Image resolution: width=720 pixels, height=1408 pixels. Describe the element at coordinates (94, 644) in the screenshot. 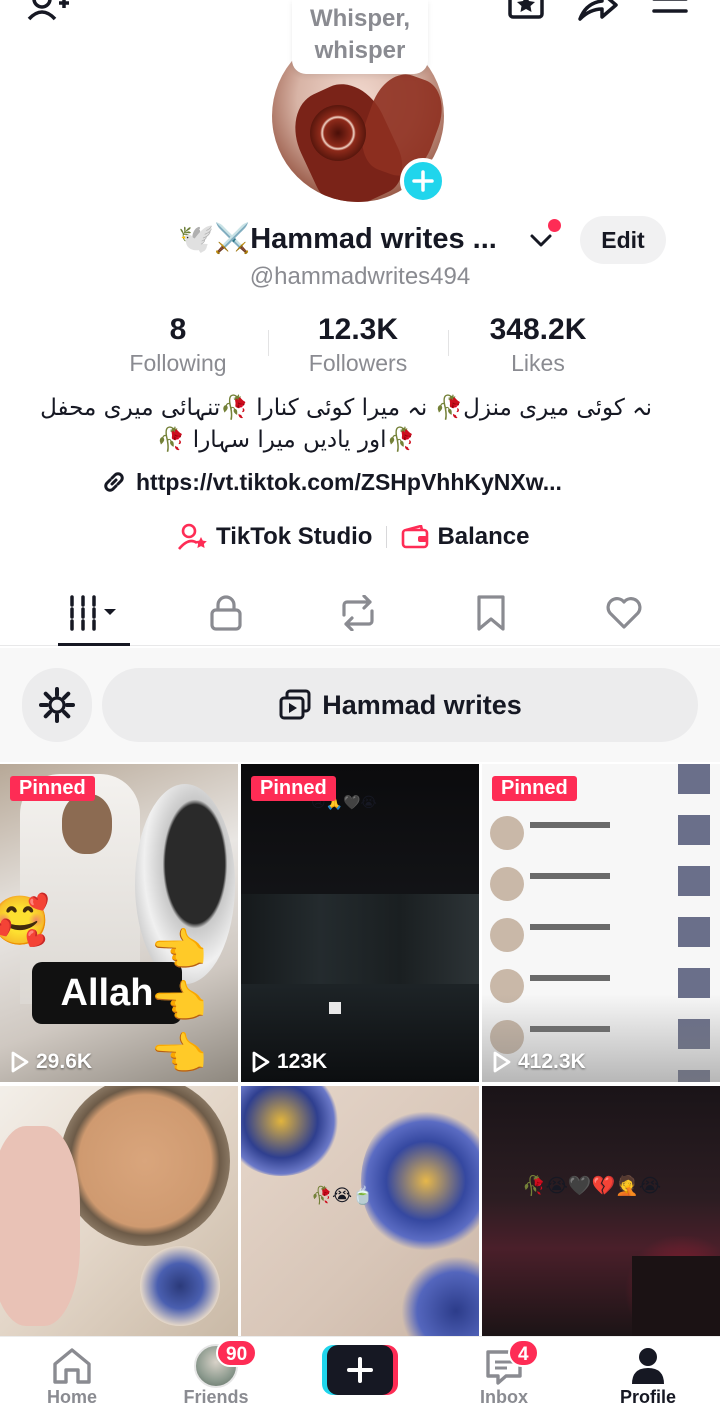

I see `active-tab-indicator` at that location.